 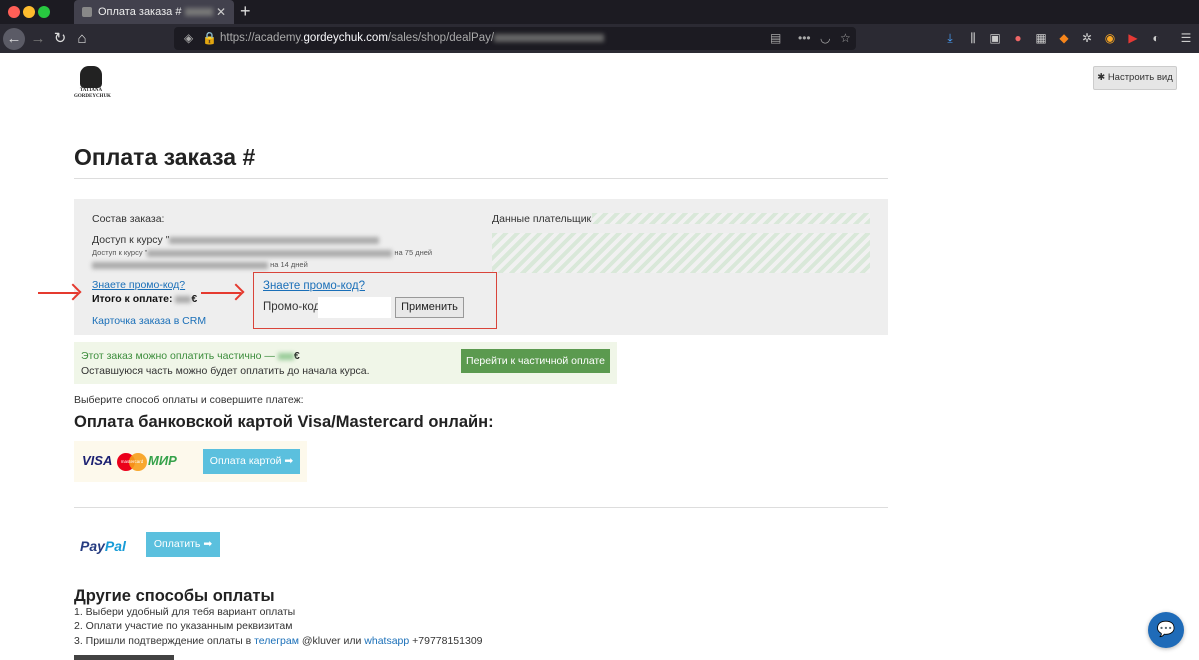 I want to click on promo-code-link: Знаете промо-код?, so click(x=138, y=285).